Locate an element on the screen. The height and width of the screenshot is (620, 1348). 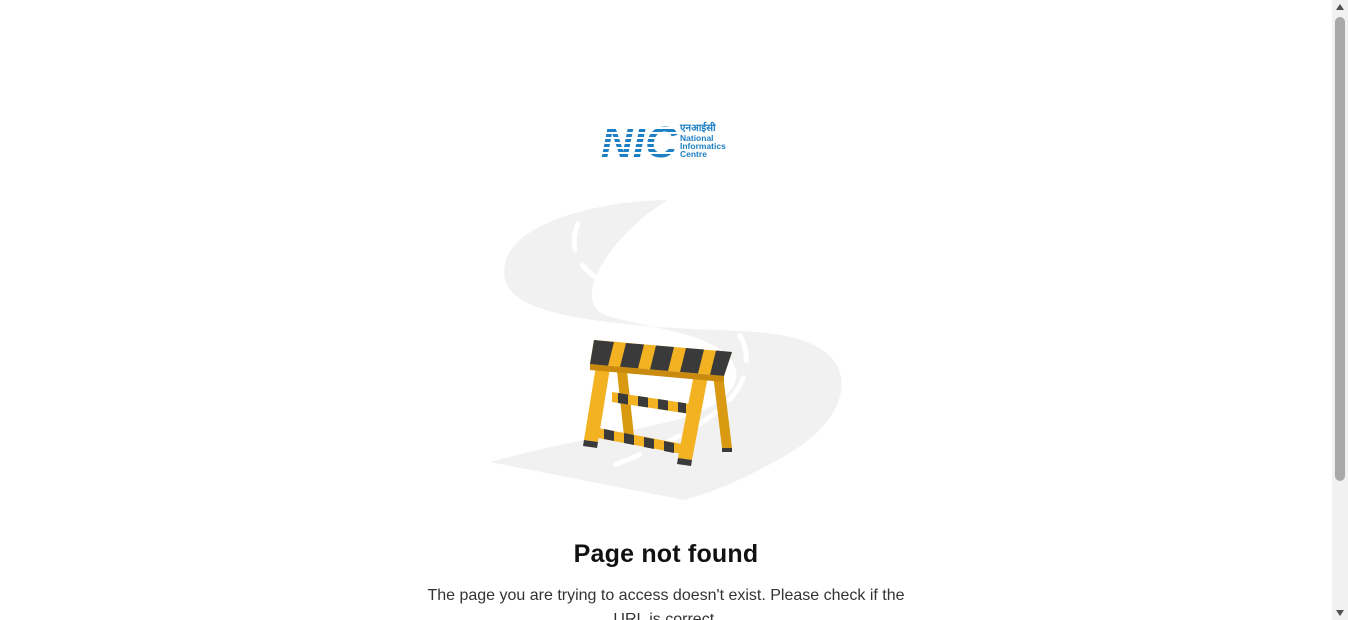
nic-logo-text: एनआईसी National Informatics Centre is located at coordinates (708, 140).